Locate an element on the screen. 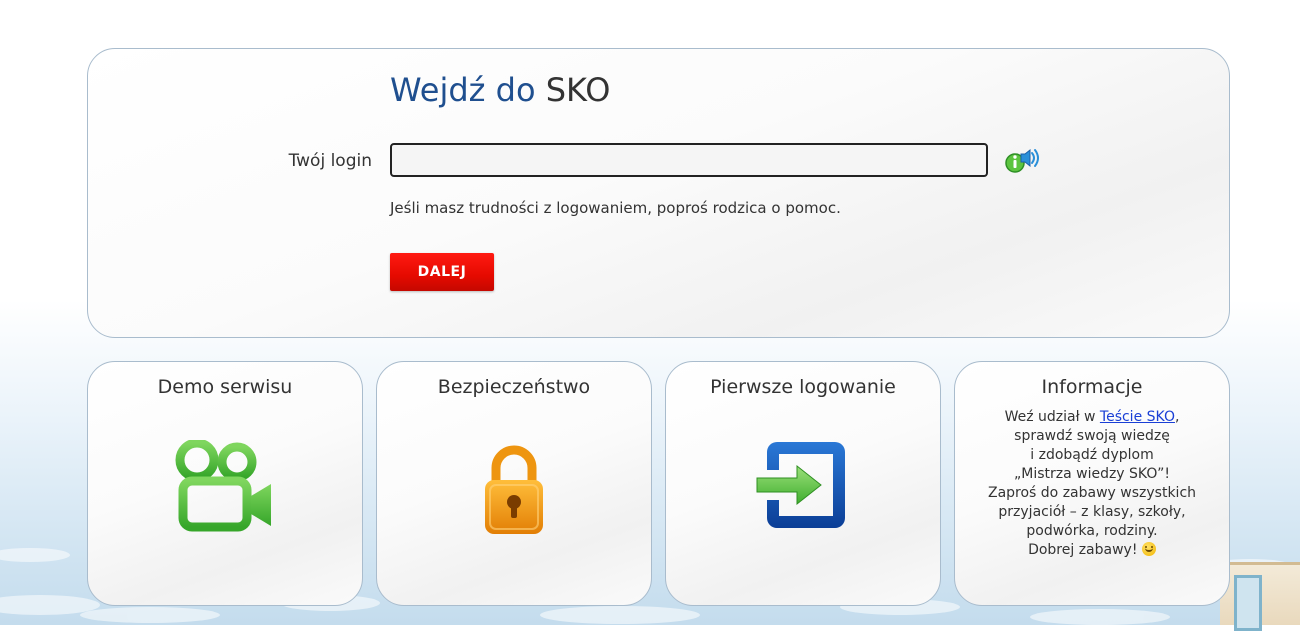 Image resolution: width=1300 pixels, height=631 pixels. info-line-1-suffix: , is located at coordinates (1177, 417).